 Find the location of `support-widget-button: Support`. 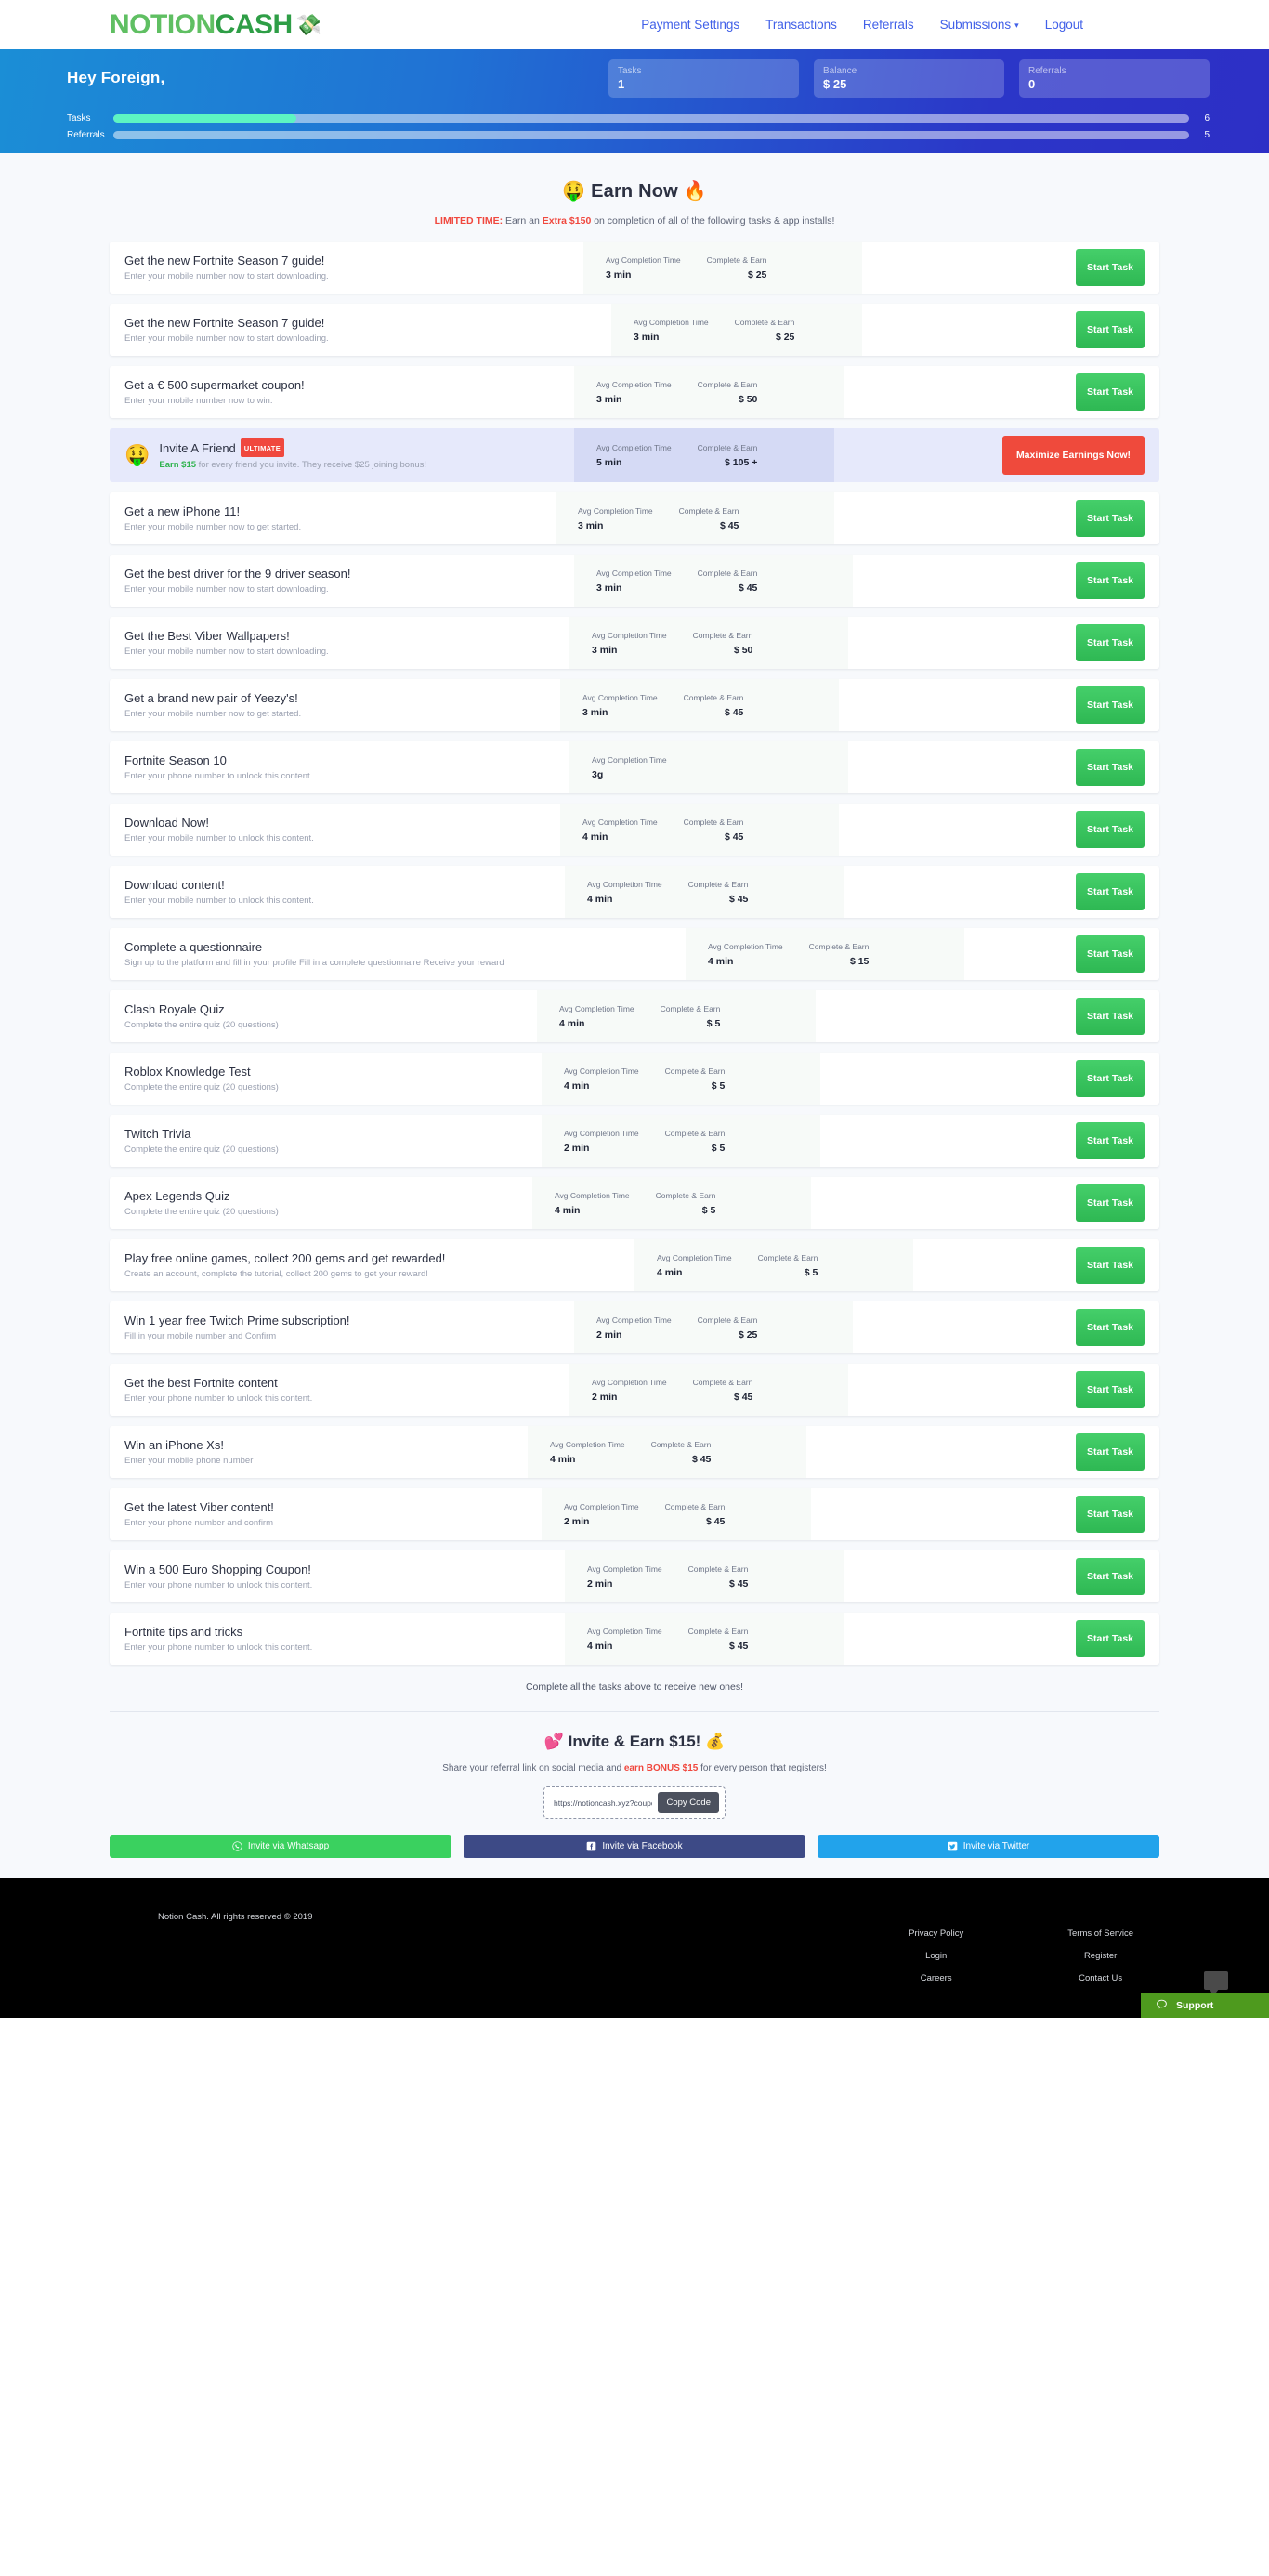

support-widget-button: Support is located at coordinates (1205, 2005).